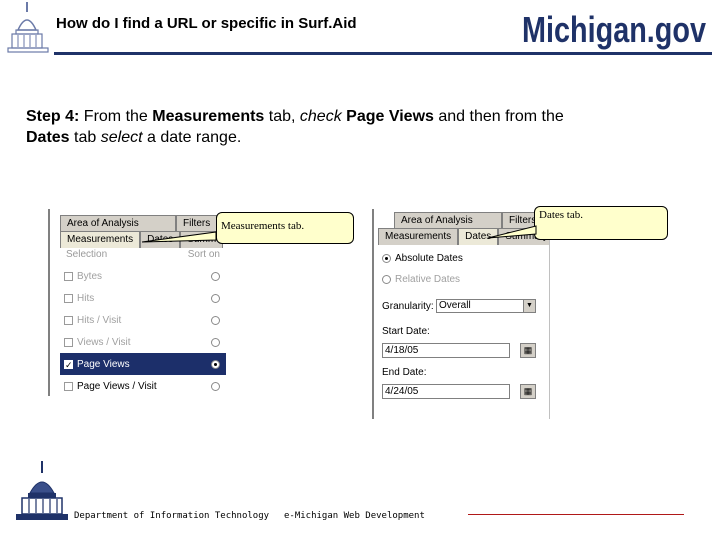 This screenshot has height=540, width=720. I want to click on chevron-down-icon: ▼, so click(529, 306).